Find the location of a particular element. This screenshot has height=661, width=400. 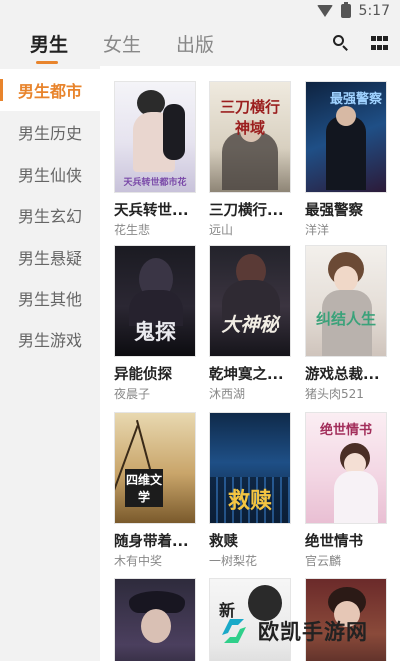

book-card: 四维文学 随身带着... 木有中奖 is located at coordinates (159, 490).